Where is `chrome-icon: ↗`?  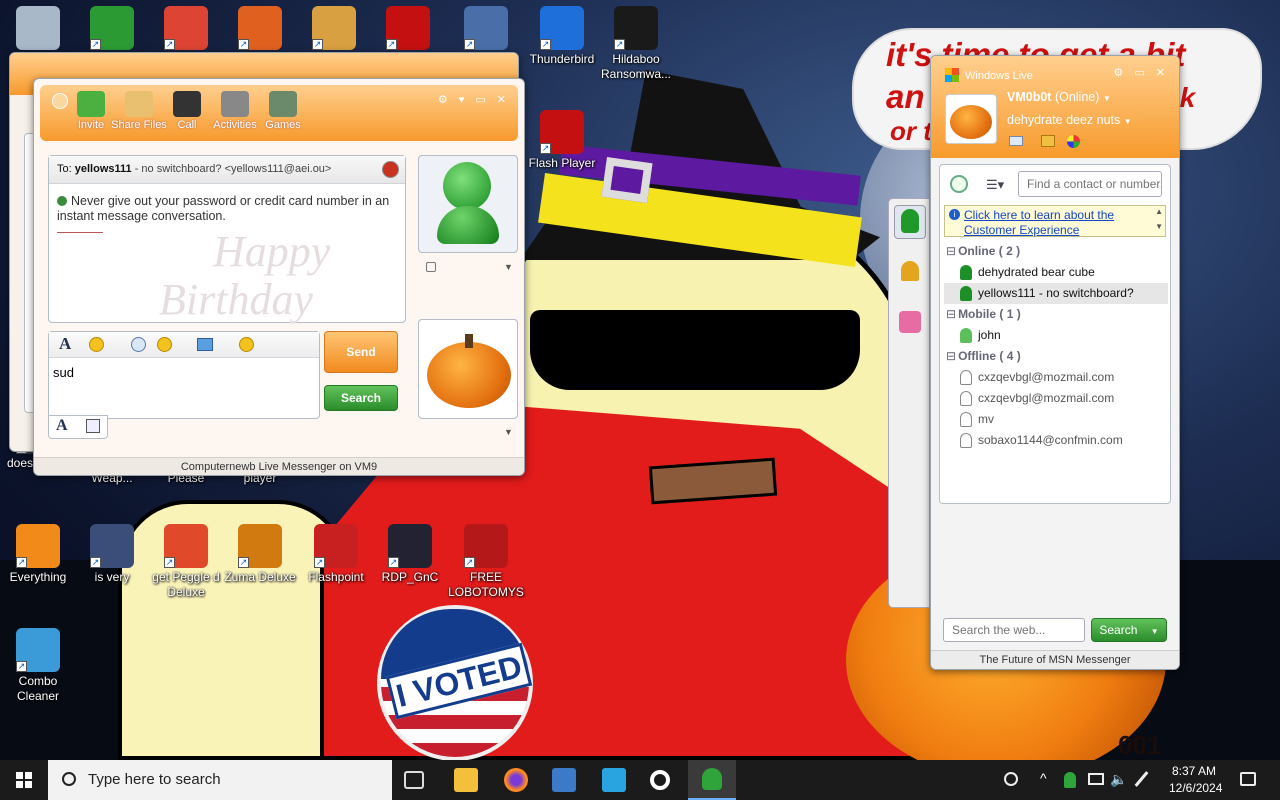
chrome-icon: ↗ is located at coordinates (186, 29).